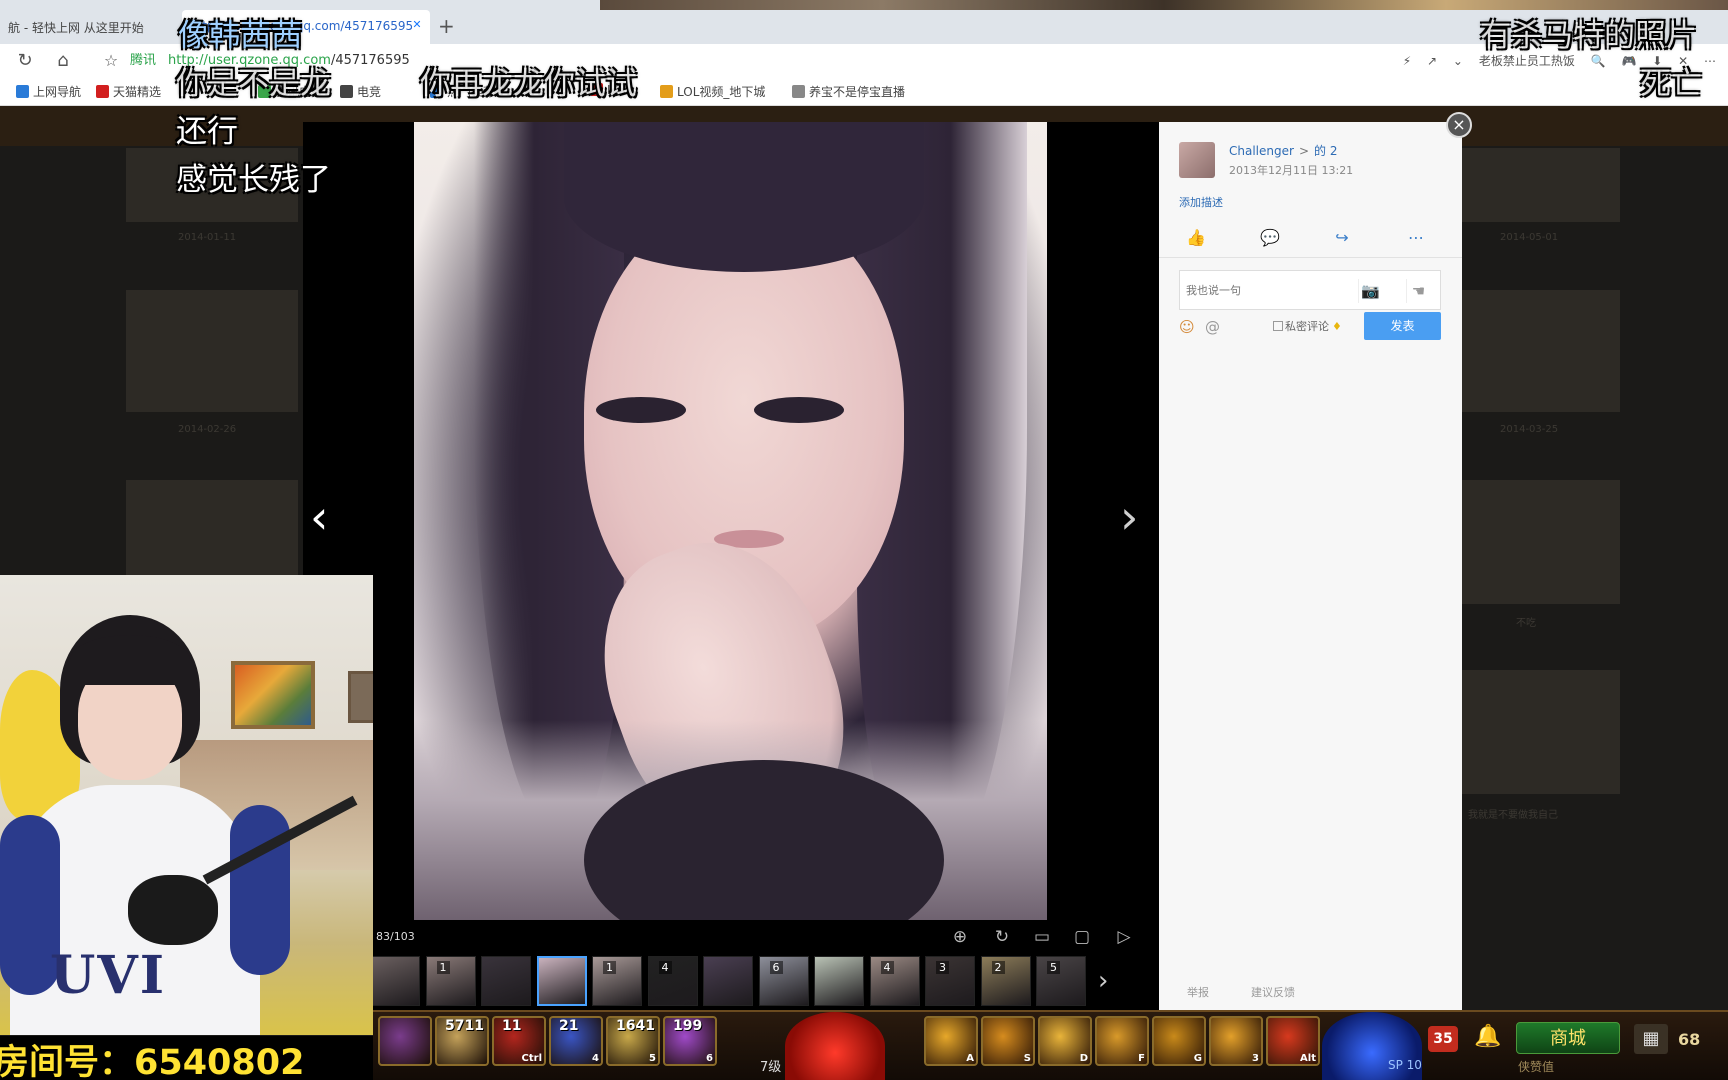 Image resolution: width=1728 pixels, height=1080 pixels. Describe the element at coordinates (1005, 981) in the screenshot. I see `filmstrip-thumb: 2` at that location.